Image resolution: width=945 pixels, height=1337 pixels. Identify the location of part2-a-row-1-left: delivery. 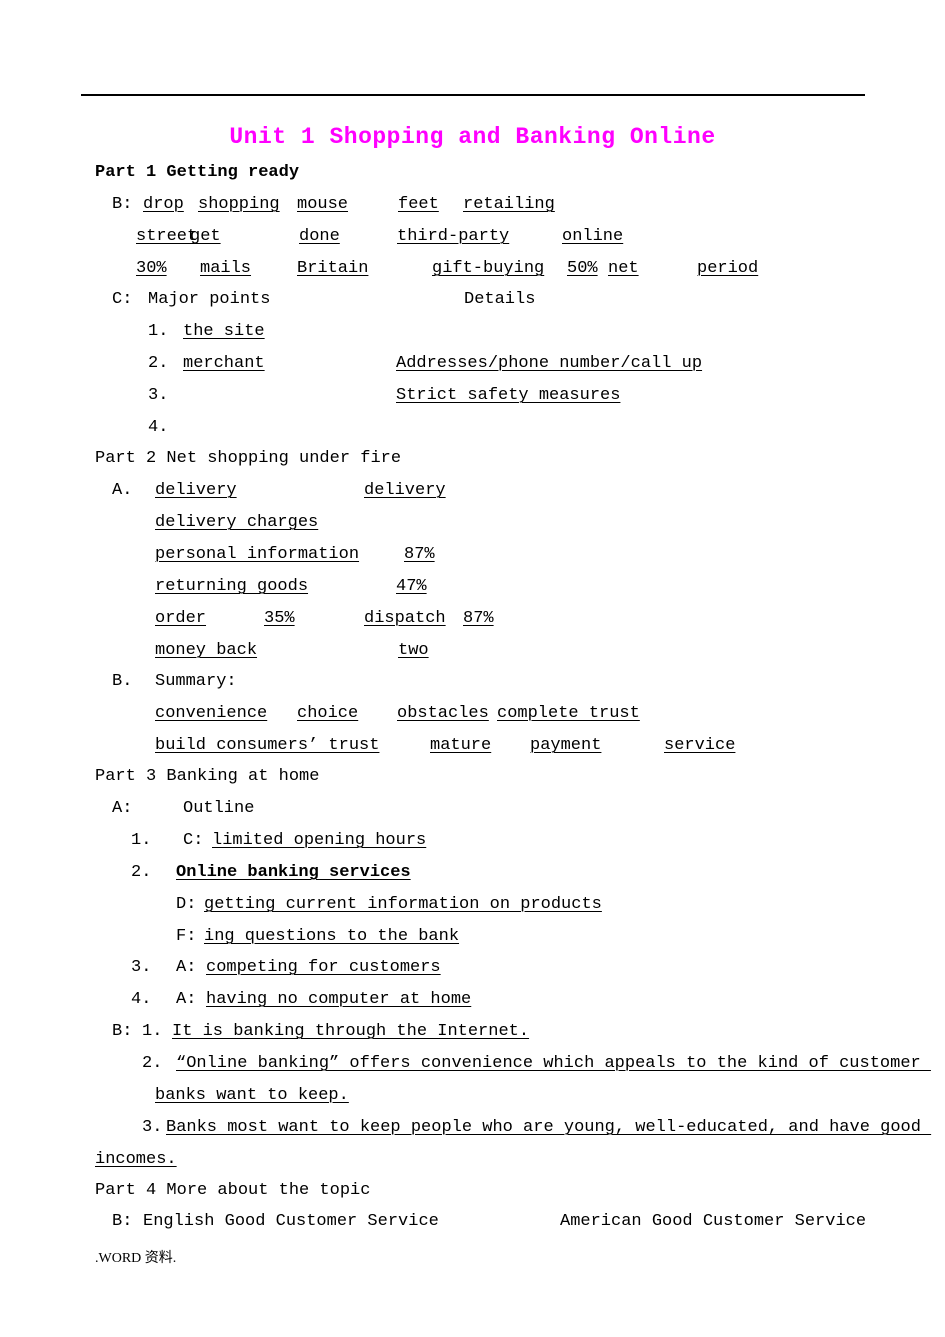
(196, 490).